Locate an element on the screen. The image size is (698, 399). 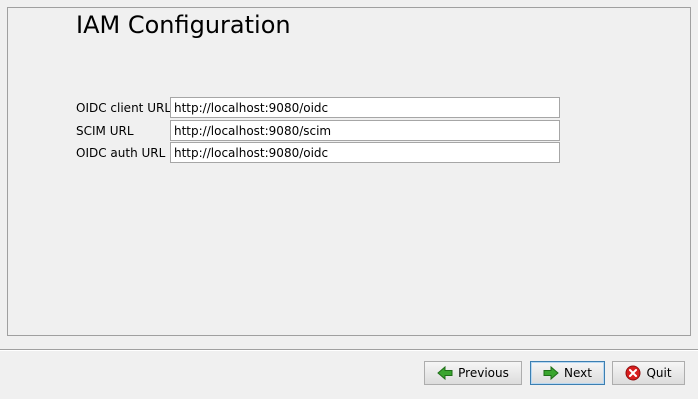
next-button-label: Next is located at coordinates (578, 373).